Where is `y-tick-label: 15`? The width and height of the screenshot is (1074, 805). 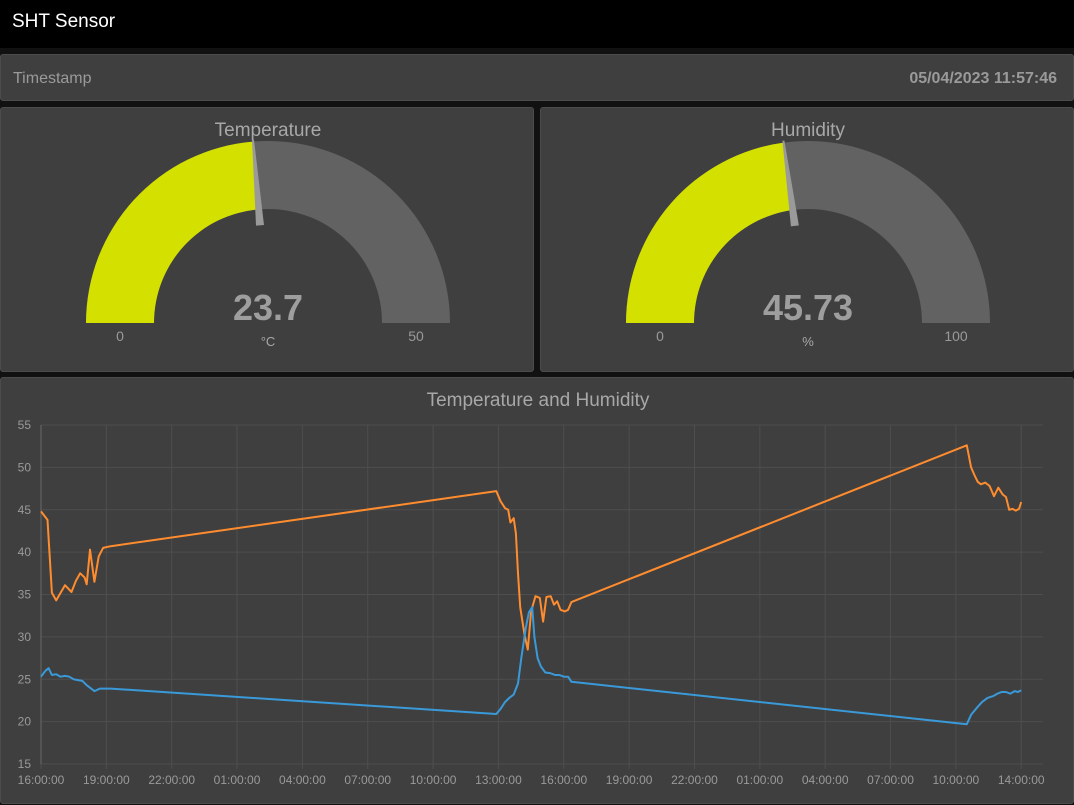
y-tick-label: 15 is located at coordinates (25, 764).